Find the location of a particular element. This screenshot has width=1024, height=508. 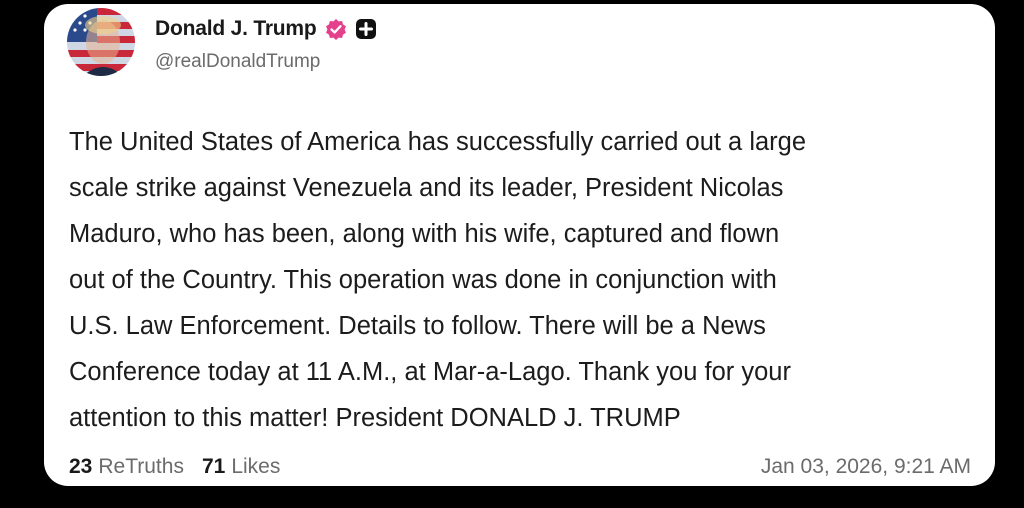

author-handle: @realDonaldTrump is located at coordinates (237, 62).